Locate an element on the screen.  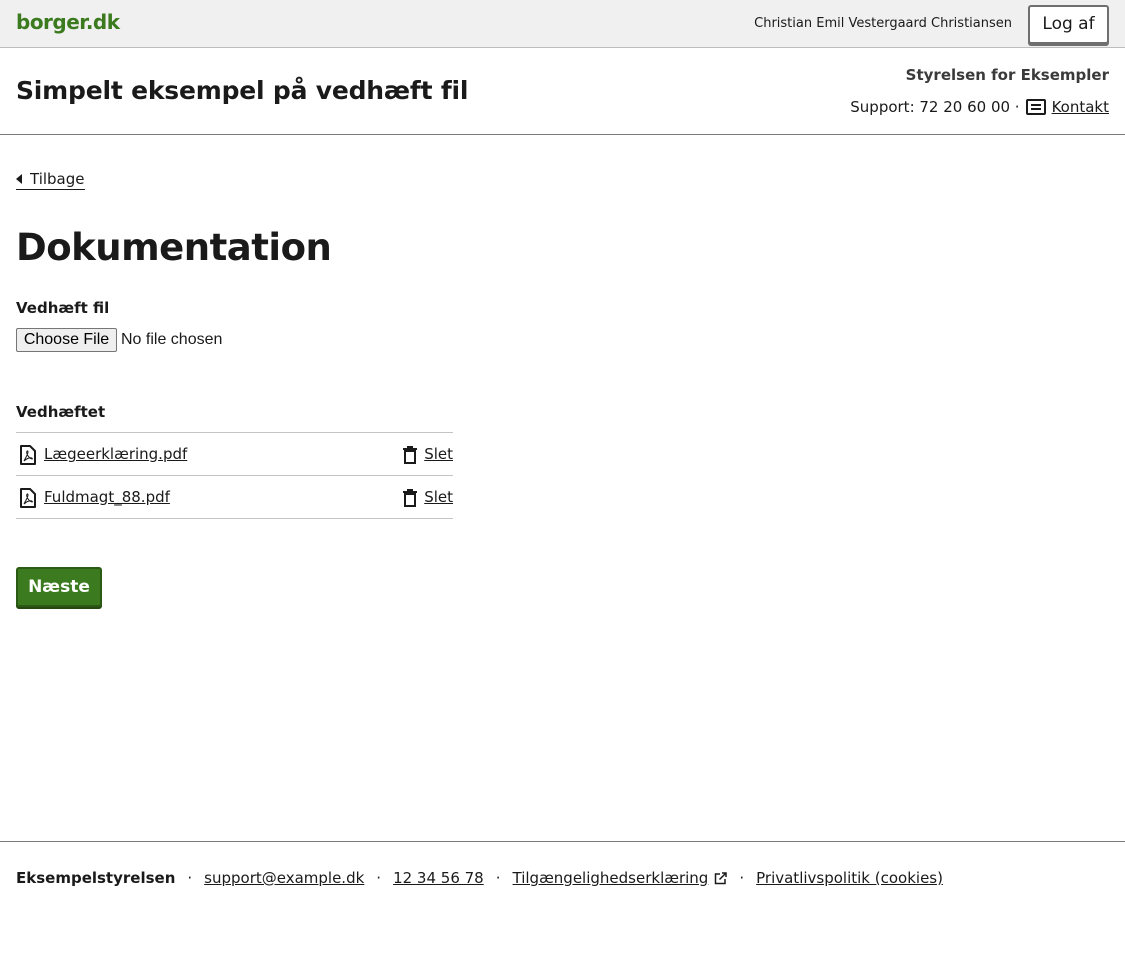
file-field-label: Vedhæft fil is located at coordinates (63, 308).